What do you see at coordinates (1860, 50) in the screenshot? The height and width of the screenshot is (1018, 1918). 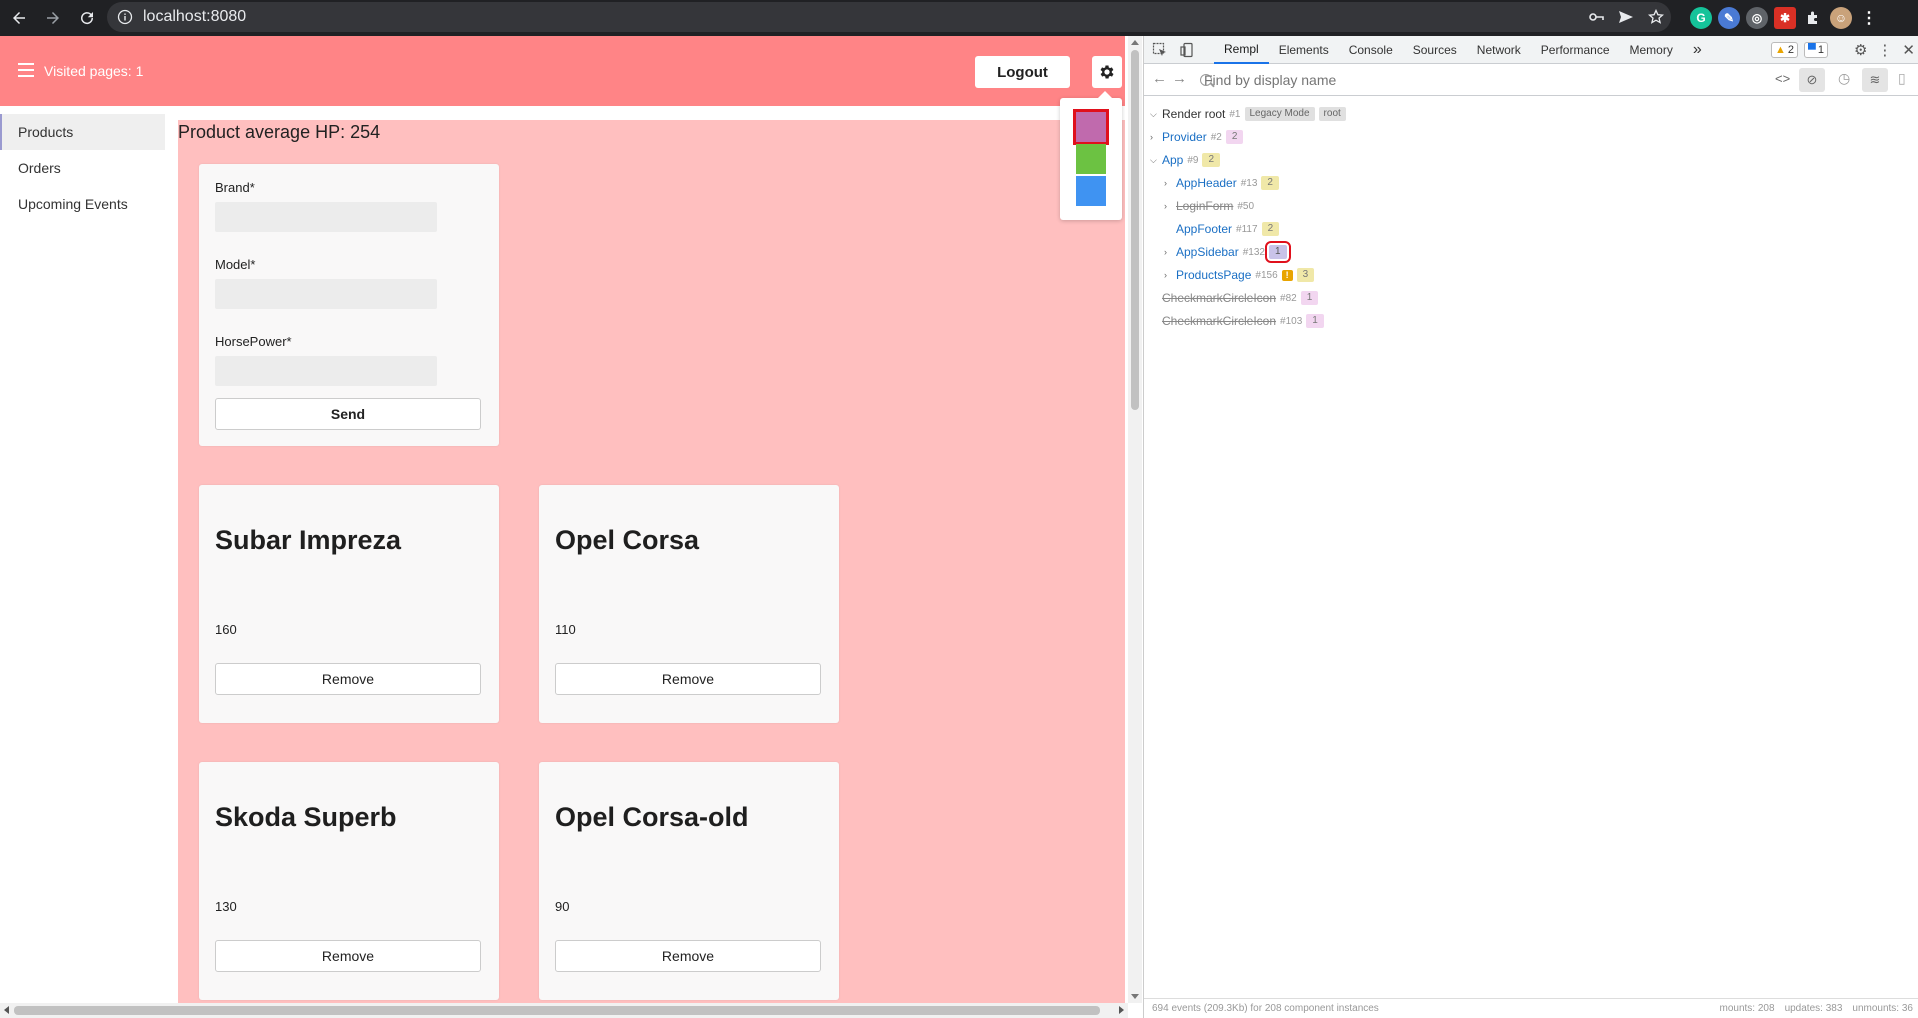 I see `devtools-settings-gear-icon: ⚙` at bounding box center [1860, 50].